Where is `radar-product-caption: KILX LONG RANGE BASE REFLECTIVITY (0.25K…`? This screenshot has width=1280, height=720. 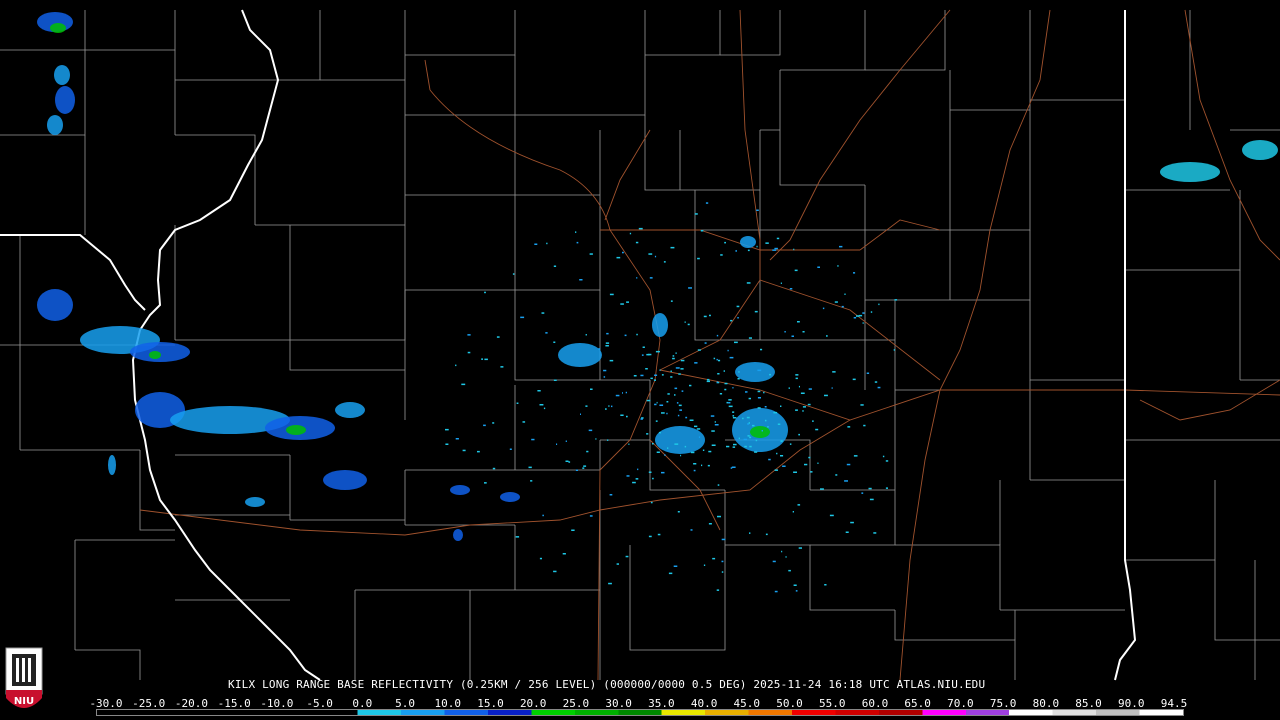 radar-product-caption: KILX LONG RANGE BASE REFLECTIVITY (0.25K… is located at coordinates (607, 684).